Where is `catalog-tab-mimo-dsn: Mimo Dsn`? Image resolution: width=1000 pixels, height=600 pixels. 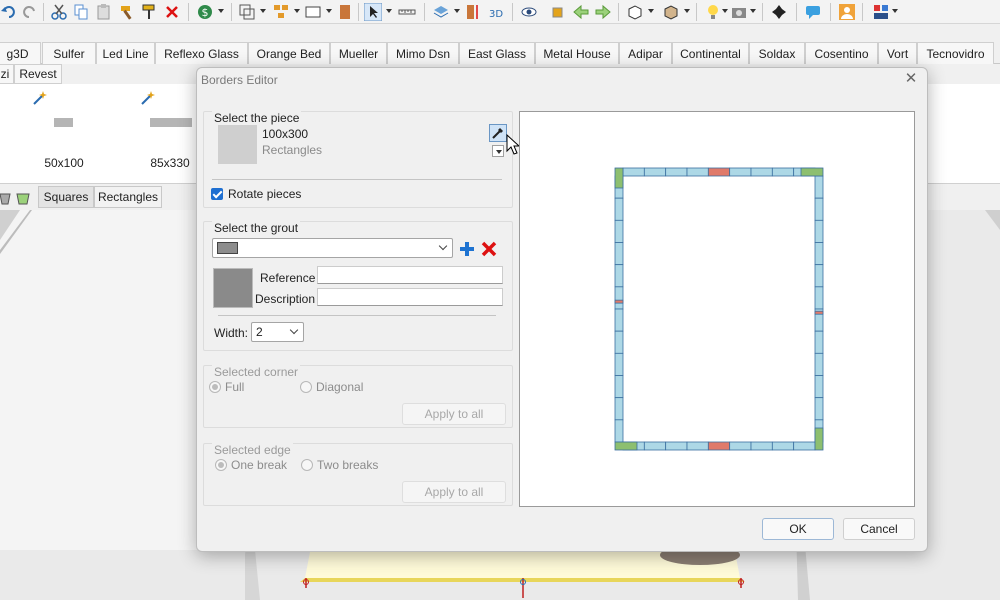
catalog-tab-mimo-dsn: Mimo Dsn is located at coordinates (423, 53).